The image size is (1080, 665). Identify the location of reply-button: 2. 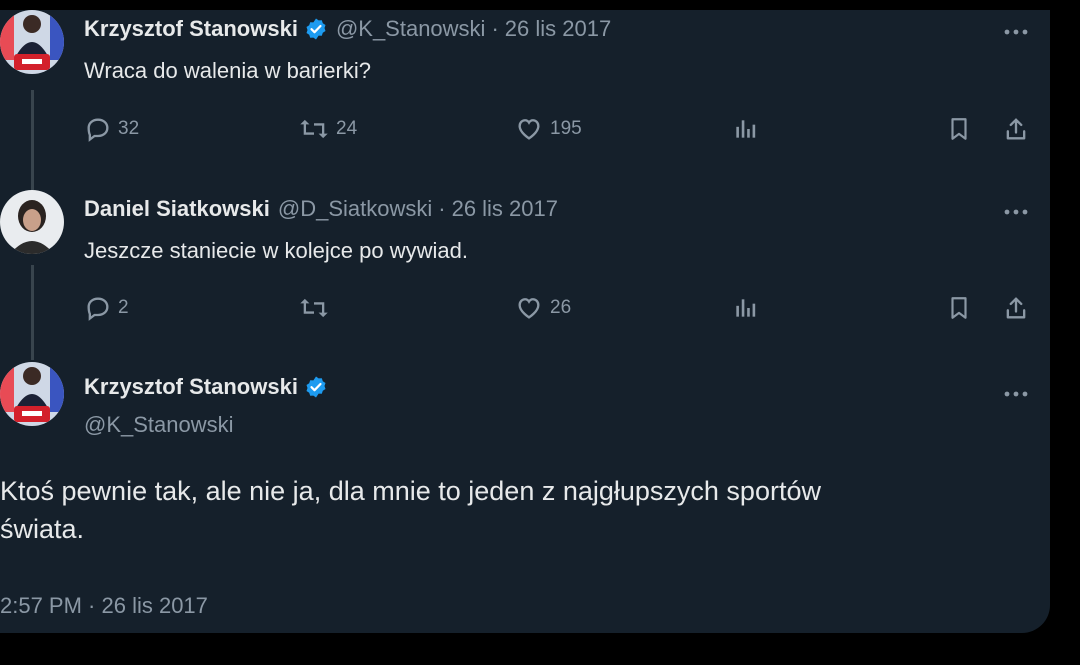
(106, 308).